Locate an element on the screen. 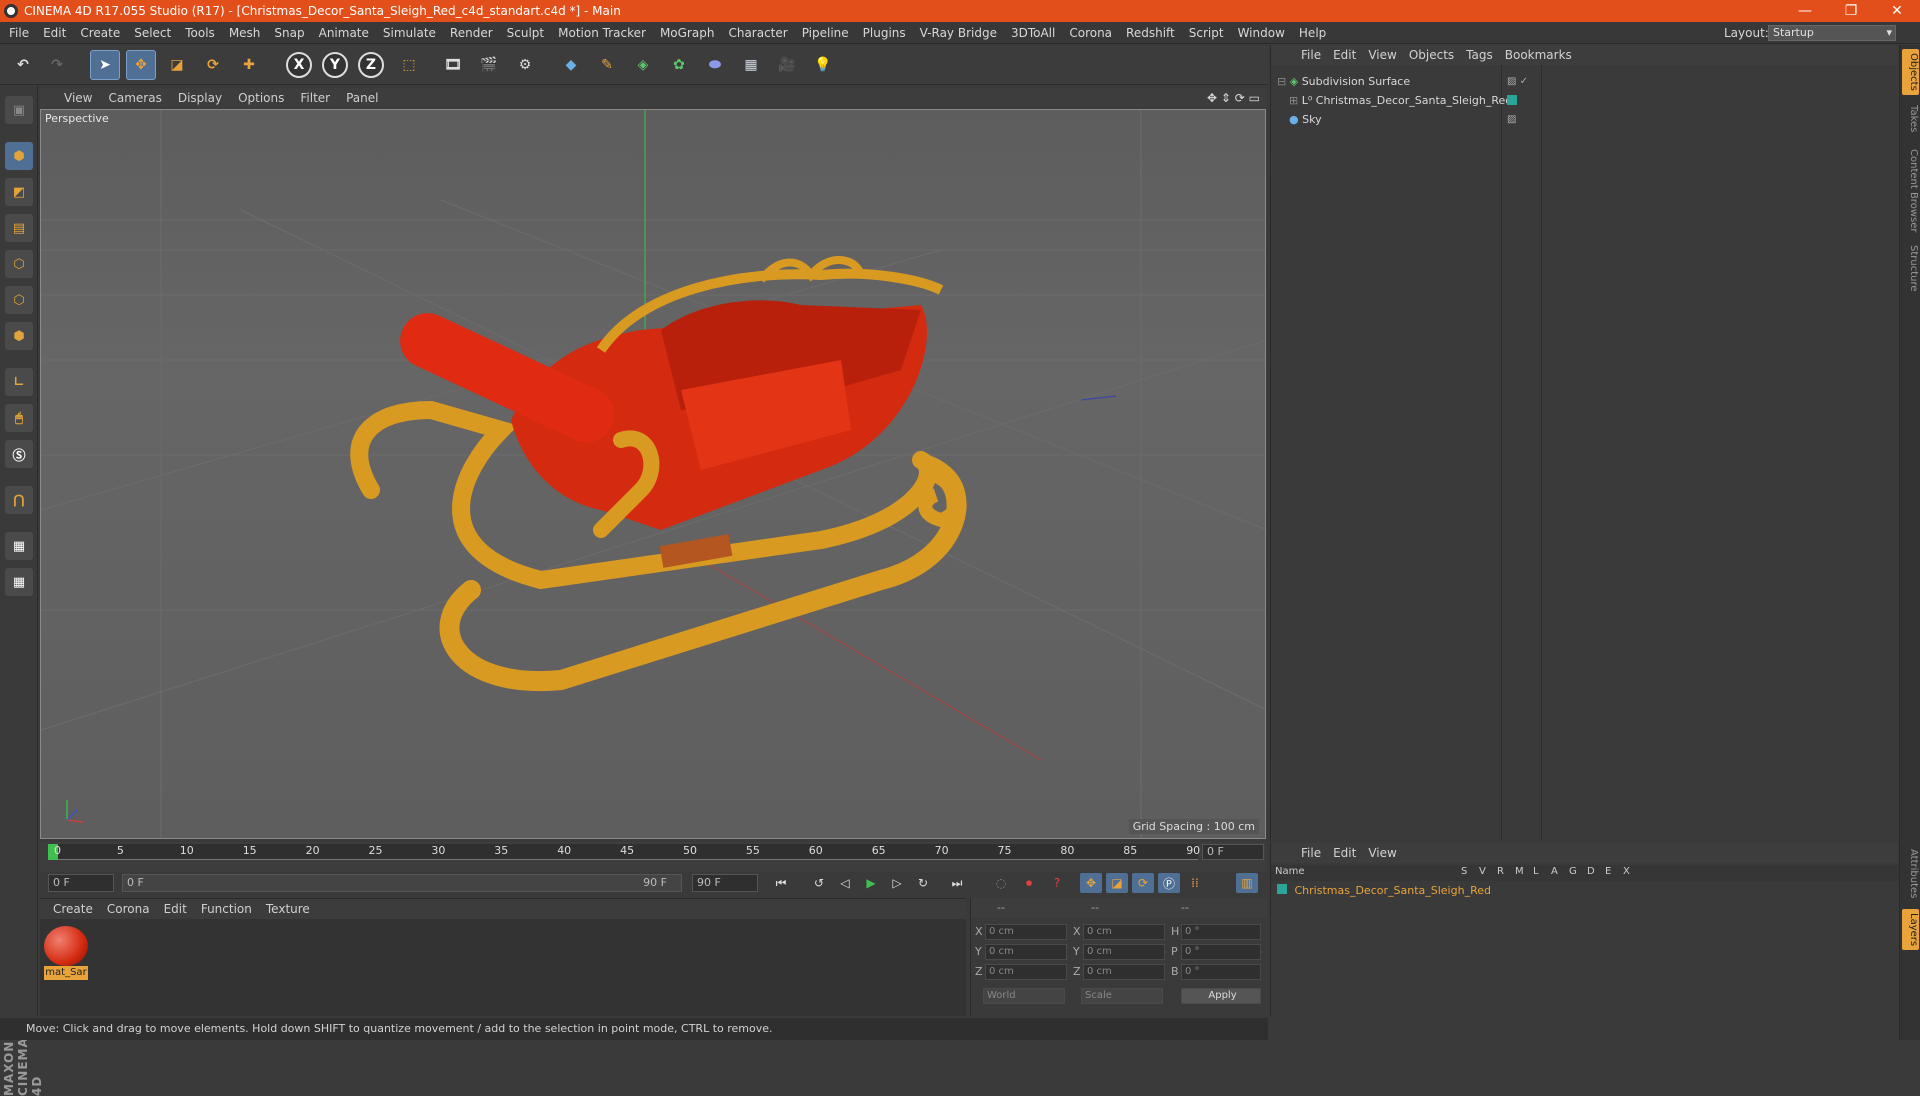 This screenshot has height=1096, width=1920. menu-item-simulate: Simulate is located at coordinates (409, 33).